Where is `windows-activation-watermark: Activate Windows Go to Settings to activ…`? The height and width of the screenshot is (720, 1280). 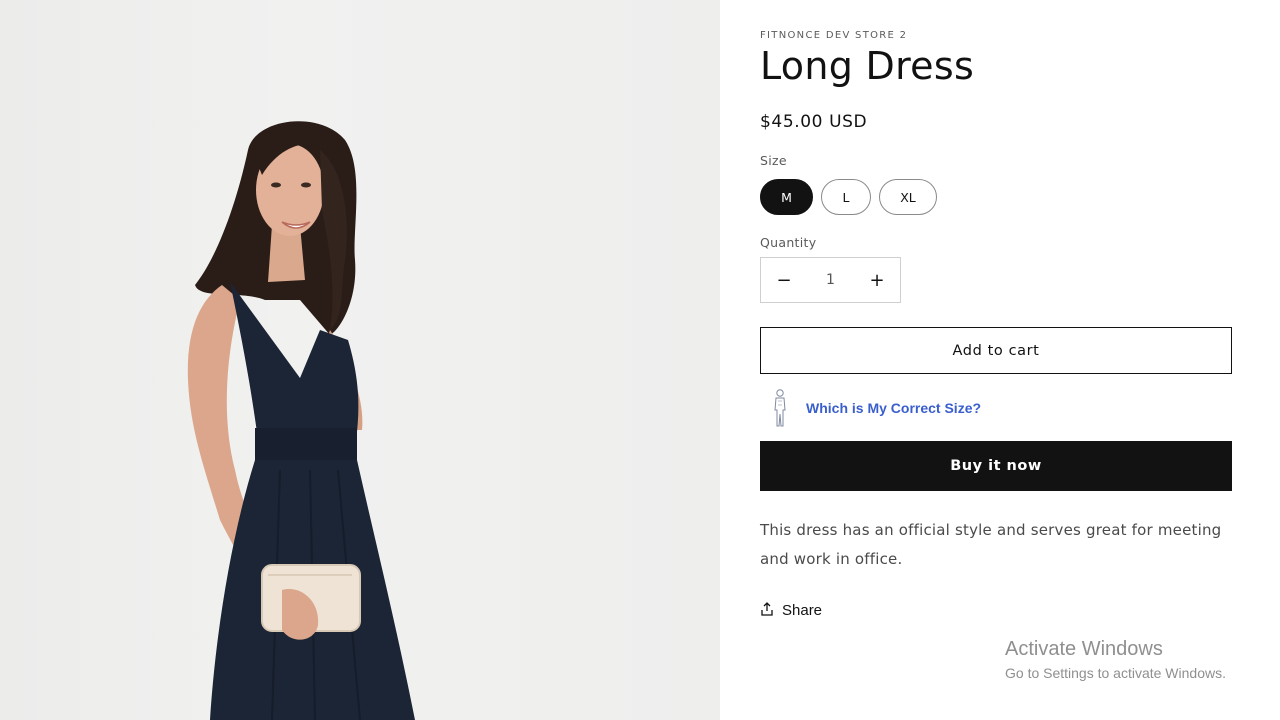 windows-activation-watermark: Activate Windows Go to Settings to activ… is located at coordinates (1115, 660).